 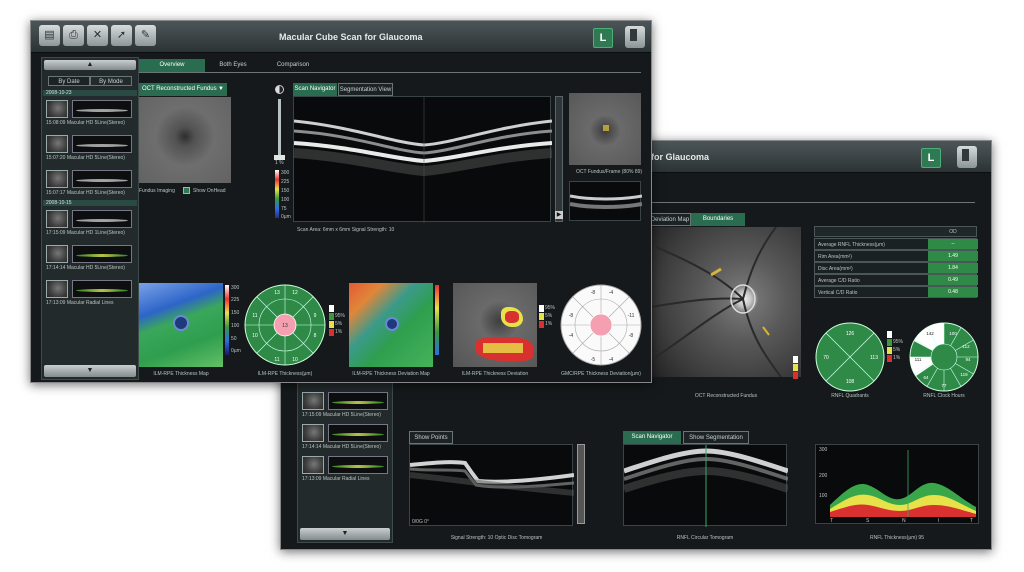 I want to click on map5-caption: GMC/RPE Thickness Deviation(μm), so click(x=601, y=374).